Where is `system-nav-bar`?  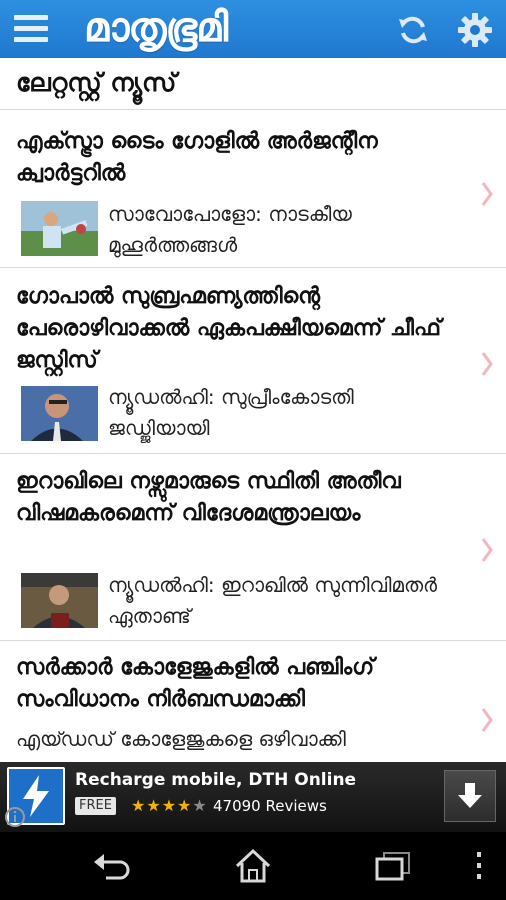
system-nav-bar is located at coordinates (253, 866).